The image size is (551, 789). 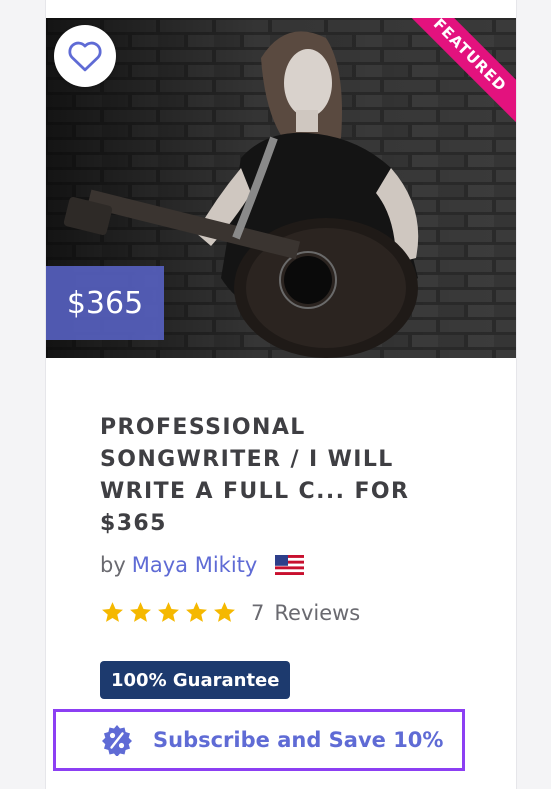 I want to click on subscribe-label: Subscribe and Save 10%, so click(x=298, y=740).